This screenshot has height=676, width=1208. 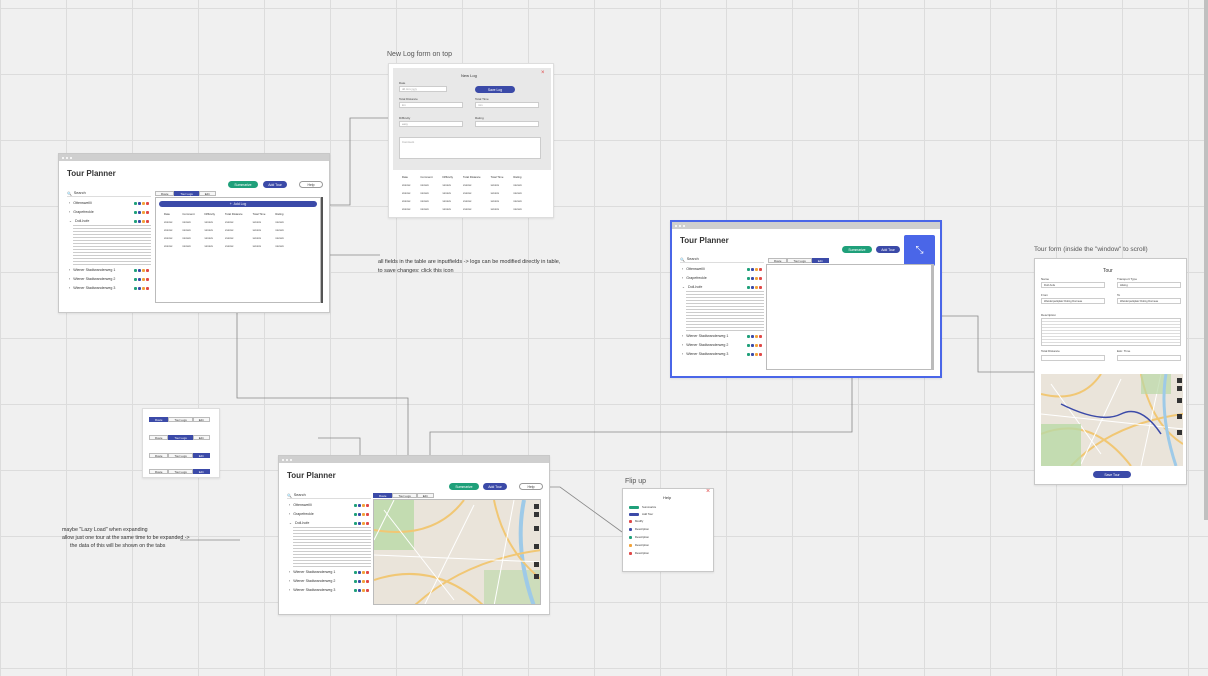 What do you see at coordinates (238, 204) in the screenshot?
I see `add-log-button: + Add Log` at bounding box center [238, 204].